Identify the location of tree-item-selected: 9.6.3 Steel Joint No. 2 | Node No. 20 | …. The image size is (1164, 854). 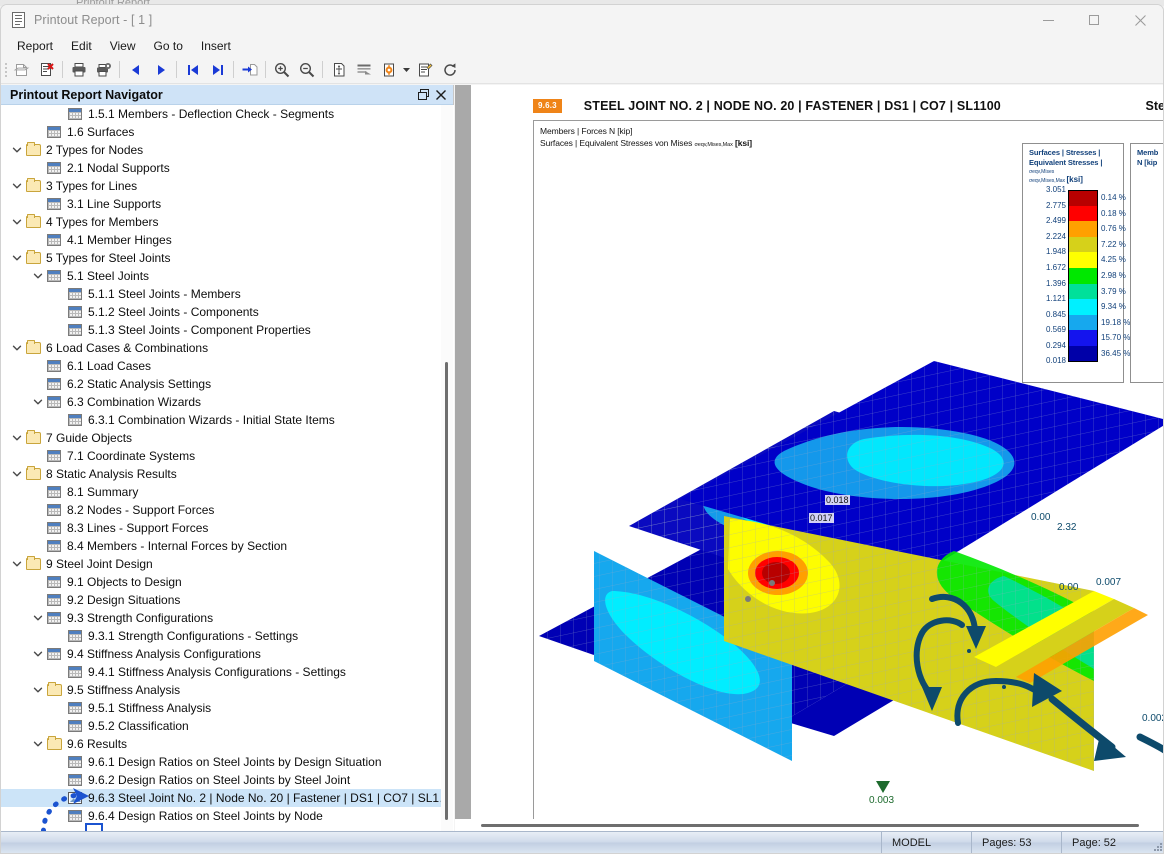
(226, 798).